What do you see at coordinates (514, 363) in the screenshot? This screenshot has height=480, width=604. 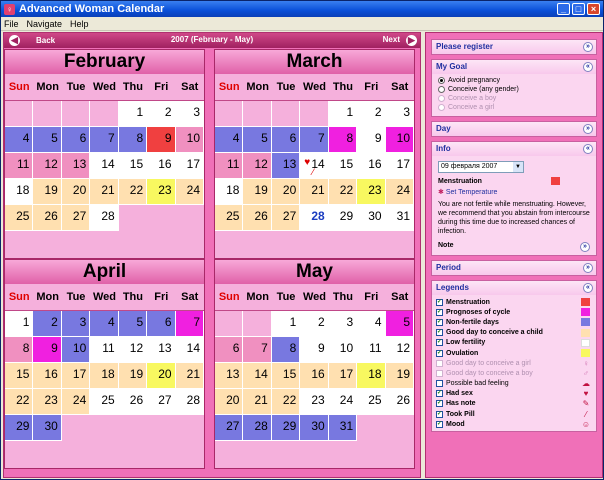 I see `legend-row: Good day to conceive a girl ♀` at bounding box center [514, 363].